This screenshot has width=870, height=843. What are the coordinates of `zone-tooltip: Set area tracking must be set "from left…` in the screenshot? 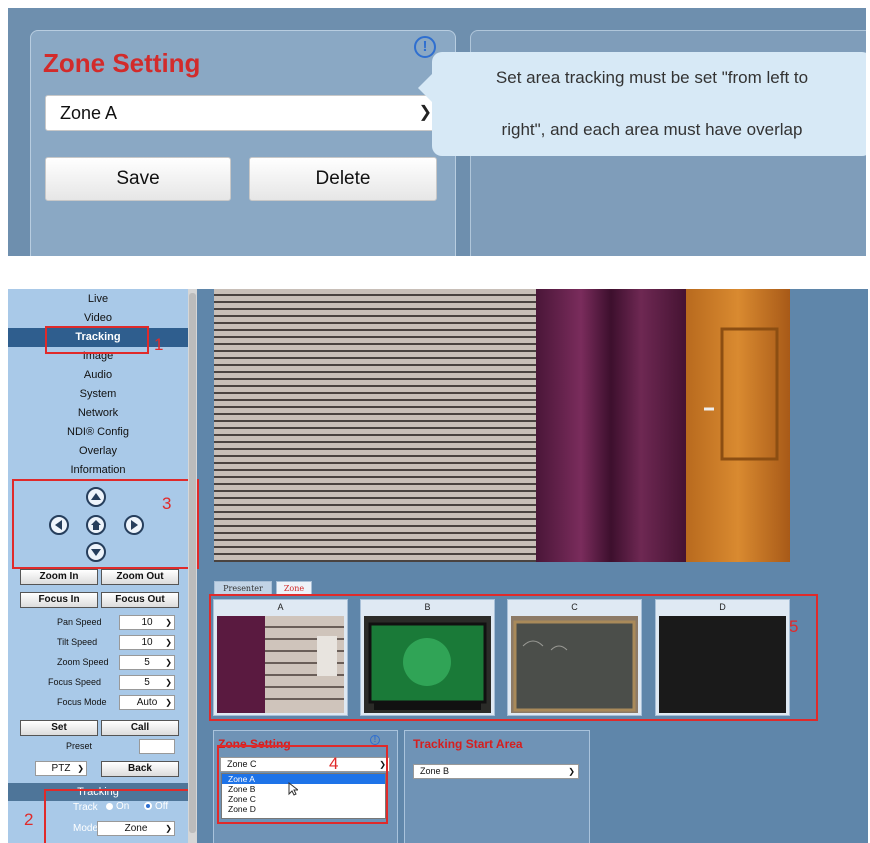 It's located at (642, 104).